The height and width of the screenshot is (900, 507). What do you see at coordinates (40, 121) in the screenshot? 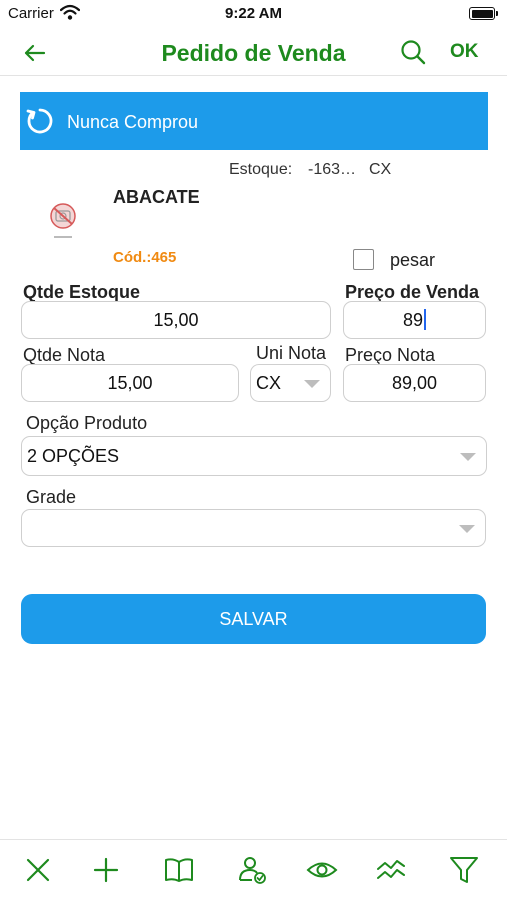
I see `refresh-icon` at bounding box center [40, 121].